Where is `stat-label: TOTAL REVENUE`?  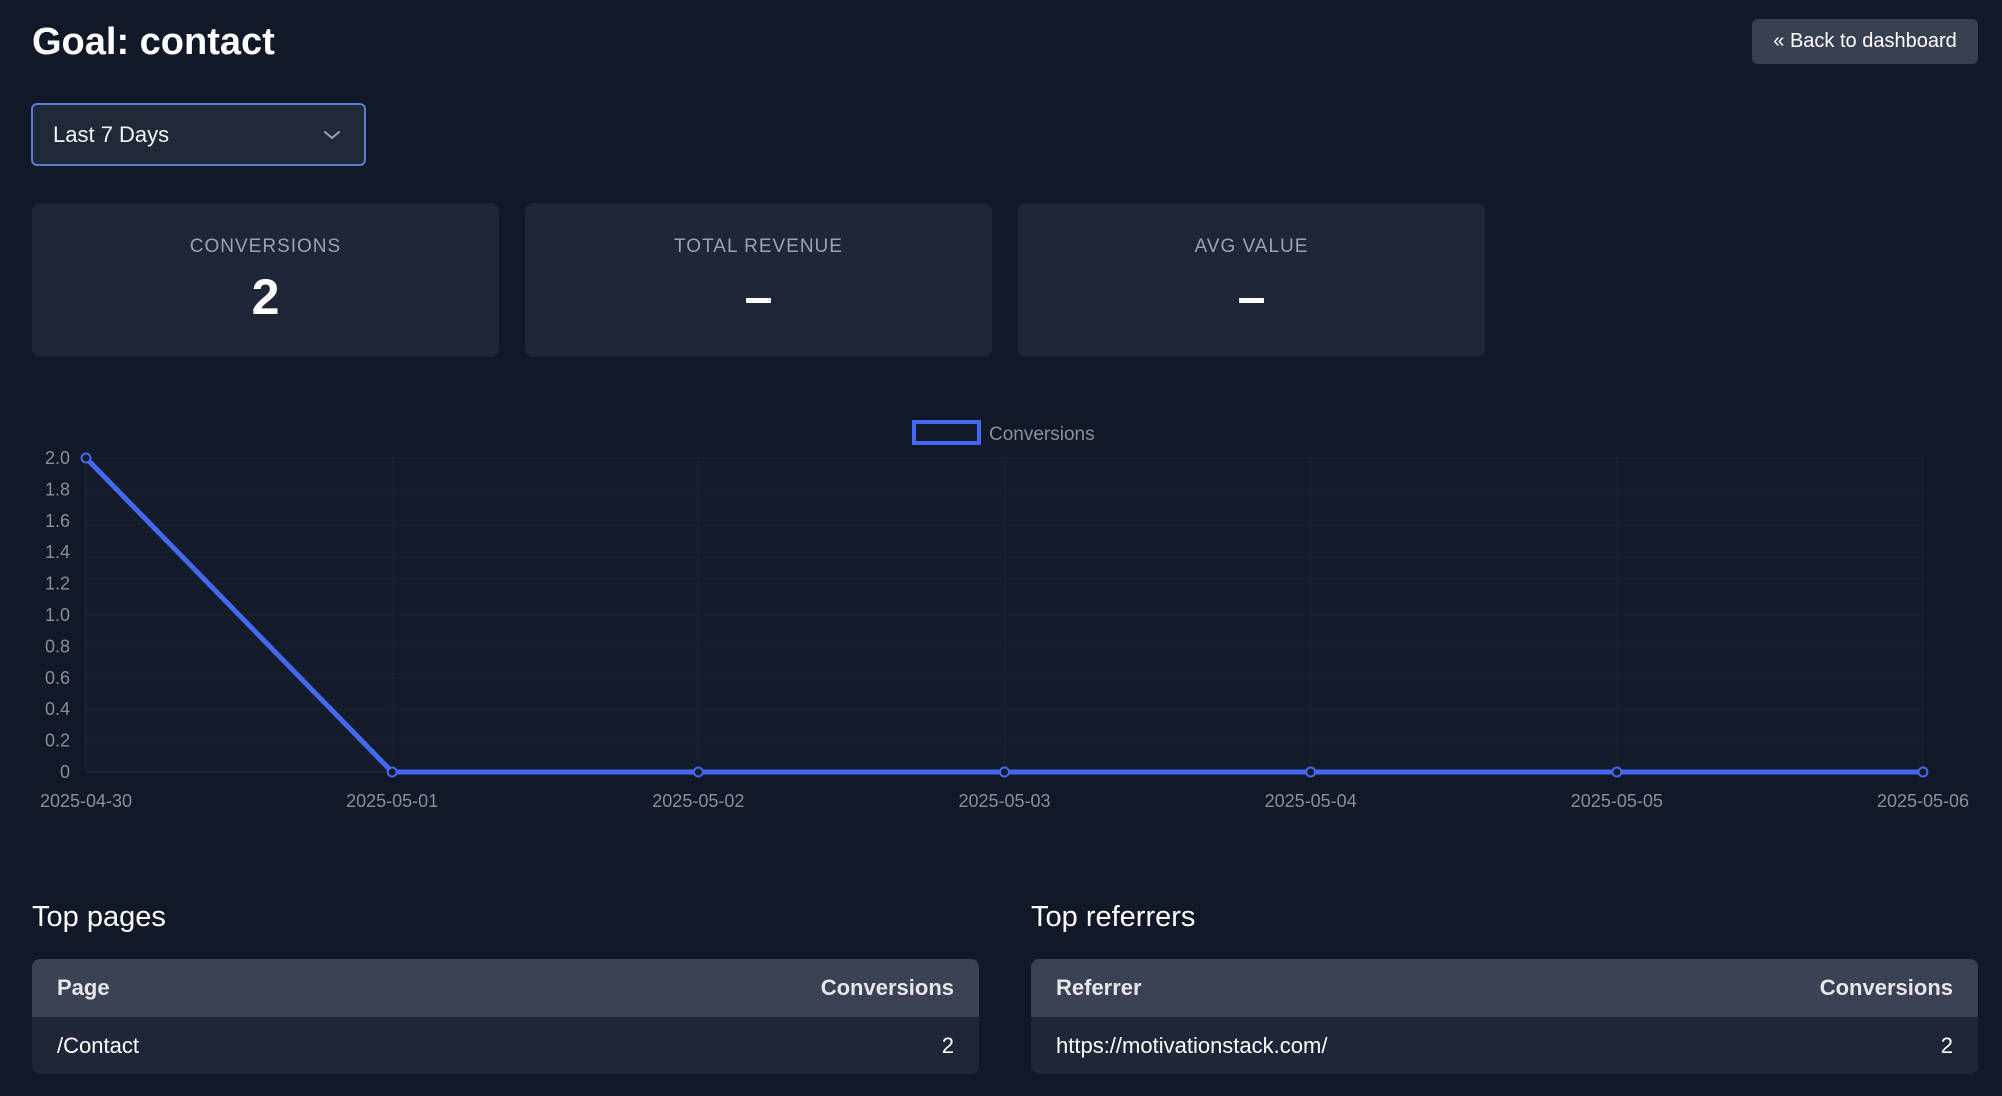 stat-label: TOTAL REVENUE is located at coordinates (758, 246).